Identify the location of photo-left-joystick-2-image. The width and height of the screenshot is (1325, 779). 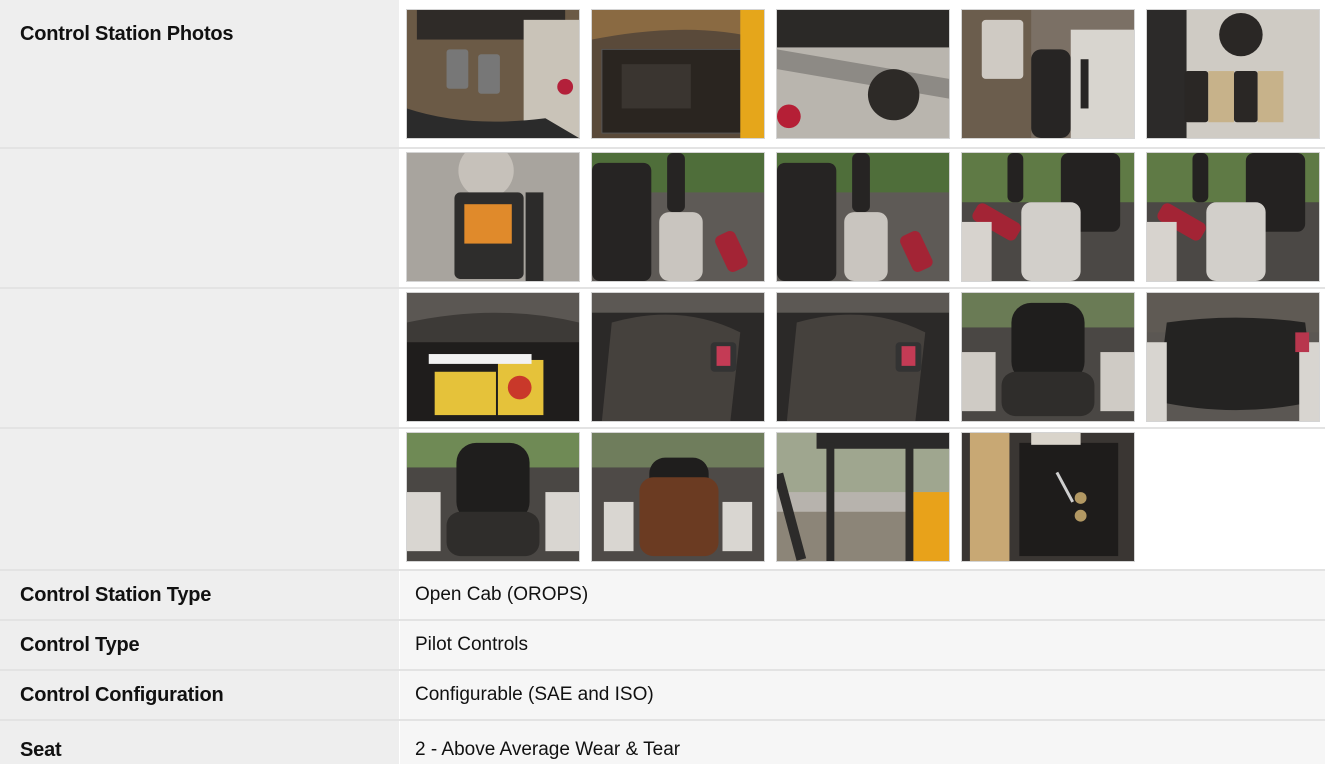
(863, 217).